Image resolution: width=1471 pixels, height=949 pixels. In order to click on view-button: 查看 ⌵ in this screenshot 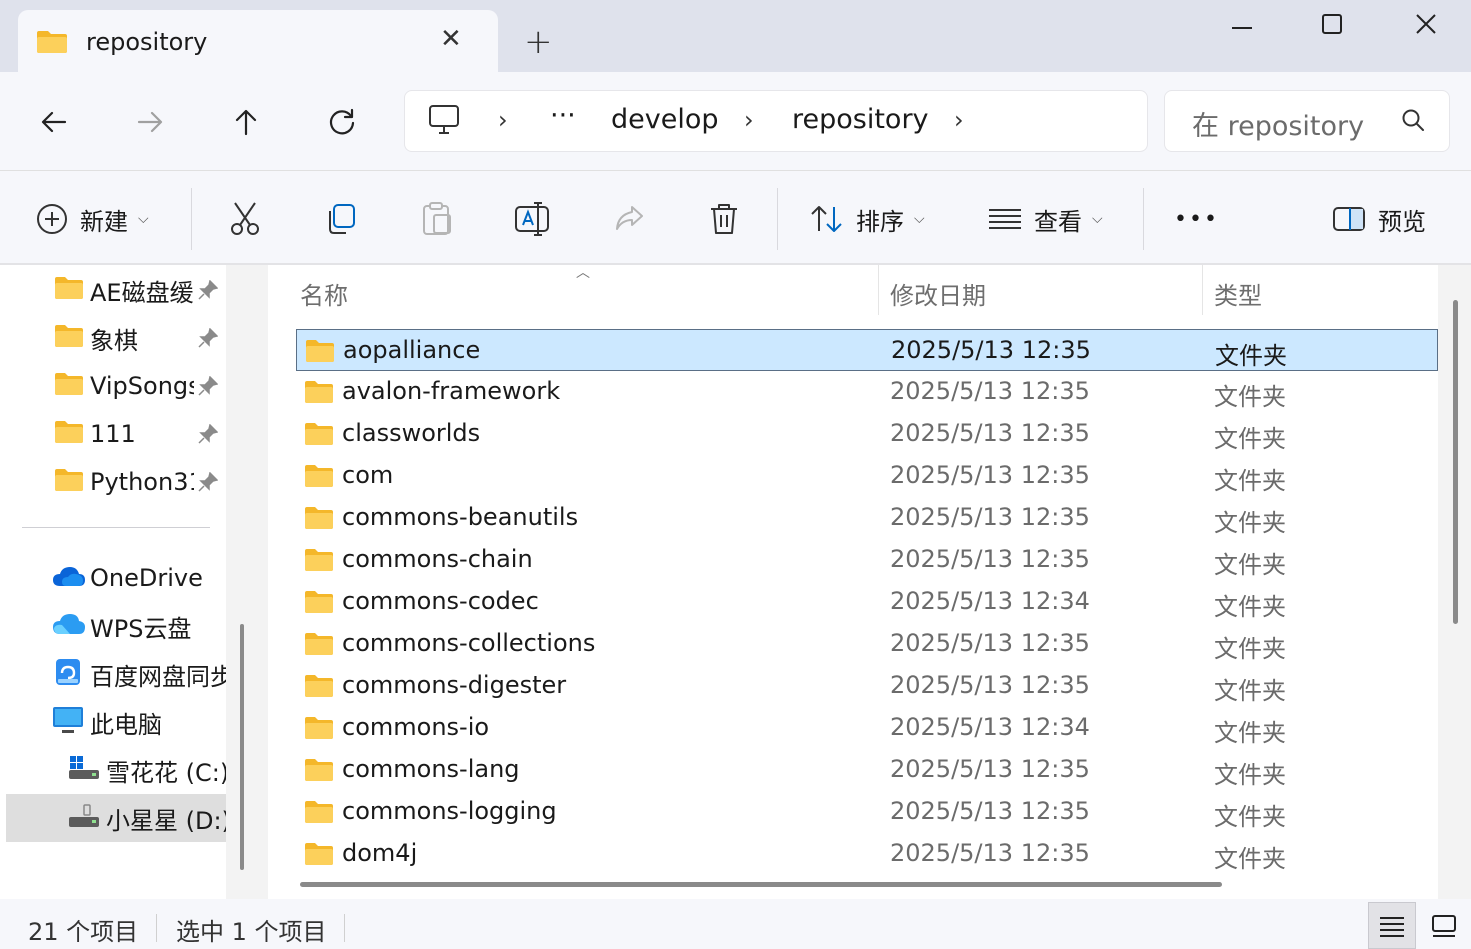, I will do `click(1045, 219)`.